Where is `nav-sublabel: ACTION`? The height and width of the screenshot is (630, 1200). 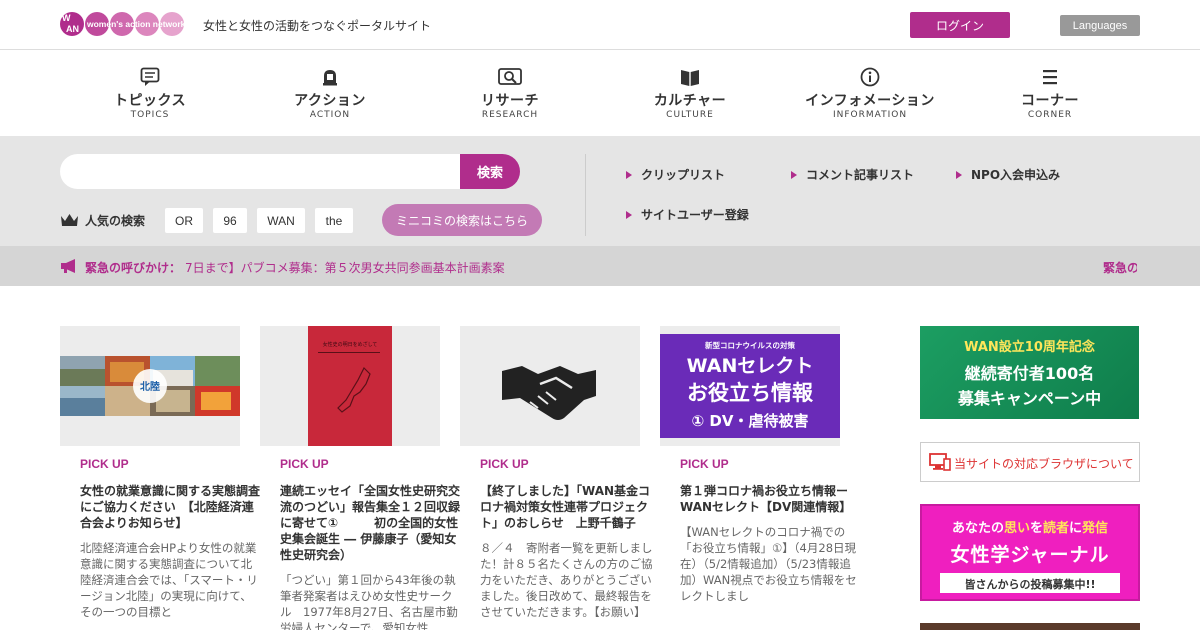 nav-sublabel: ACTION is located at coordinates (330, 115).